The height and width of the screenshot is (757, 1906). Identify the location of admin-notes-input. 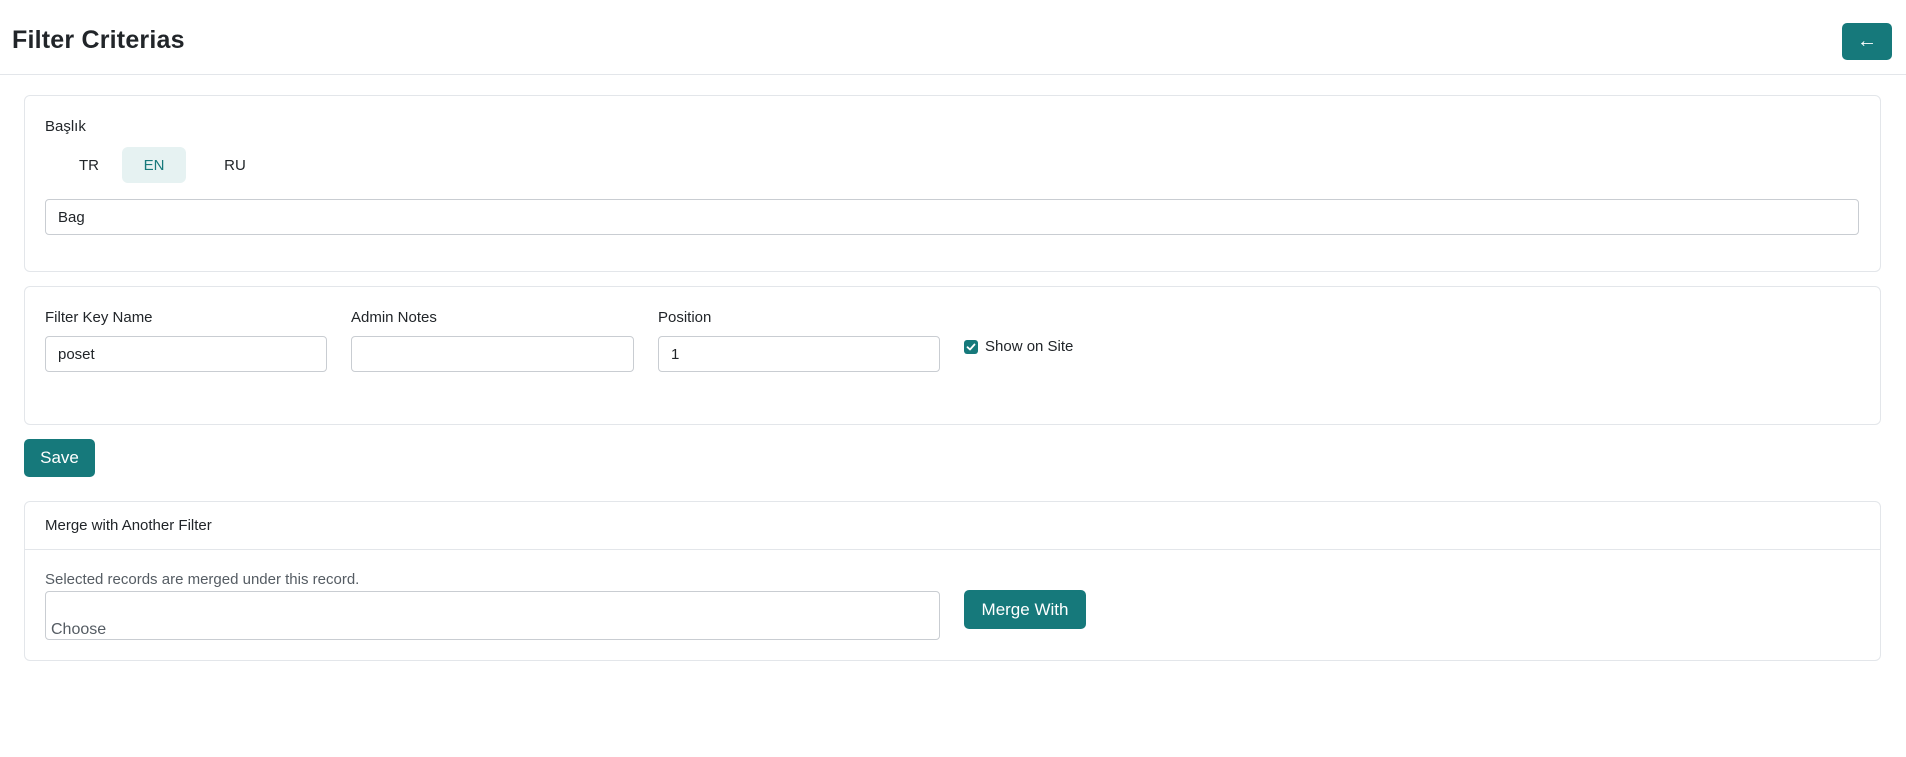
(492, 354).